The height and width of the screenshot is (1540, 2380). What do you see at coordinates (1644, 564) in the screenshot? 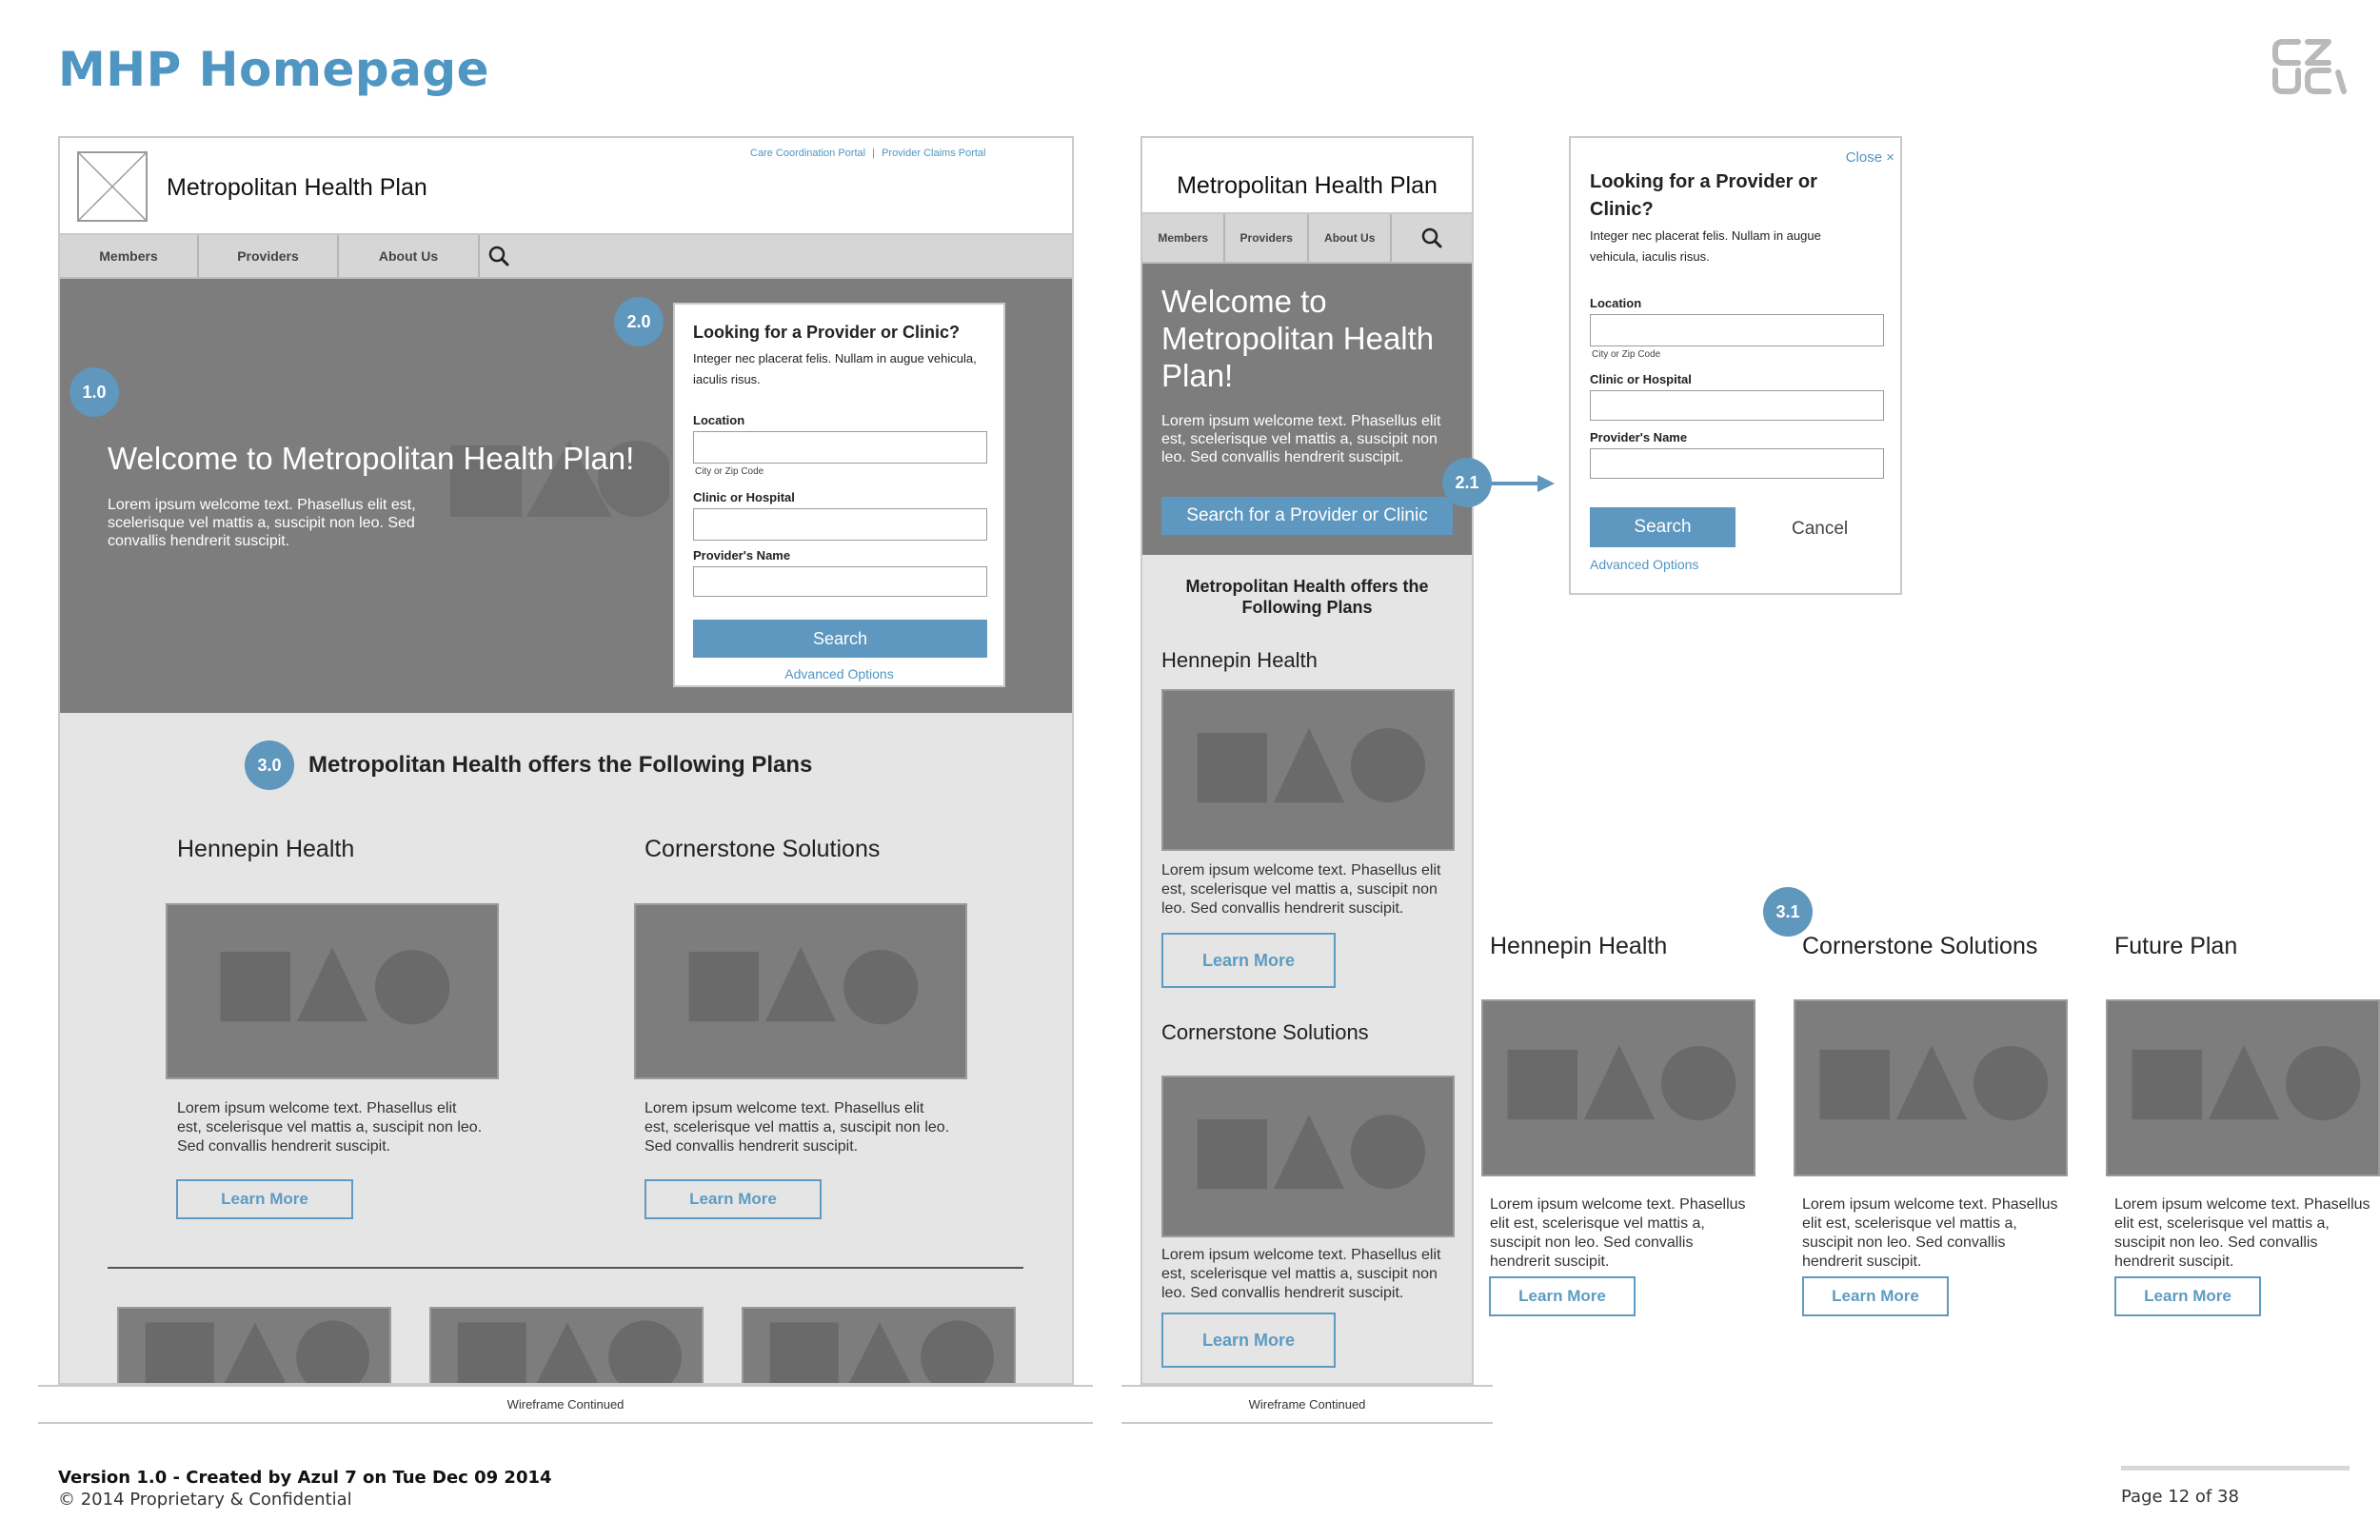
I see `modal-advanced-options-link: Advanced Options` at bounding box center [1644, 564].